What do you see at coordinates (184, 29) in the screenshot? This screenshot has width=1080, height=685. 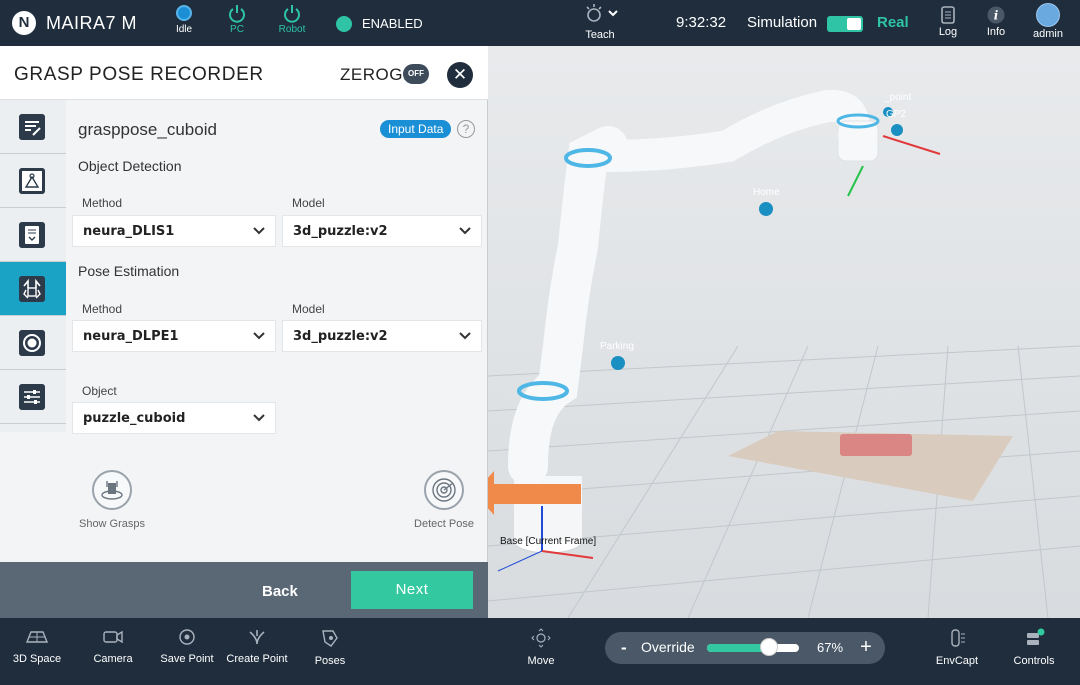 I see `idle-status-label: Idle` at bounding box center [184, 29].